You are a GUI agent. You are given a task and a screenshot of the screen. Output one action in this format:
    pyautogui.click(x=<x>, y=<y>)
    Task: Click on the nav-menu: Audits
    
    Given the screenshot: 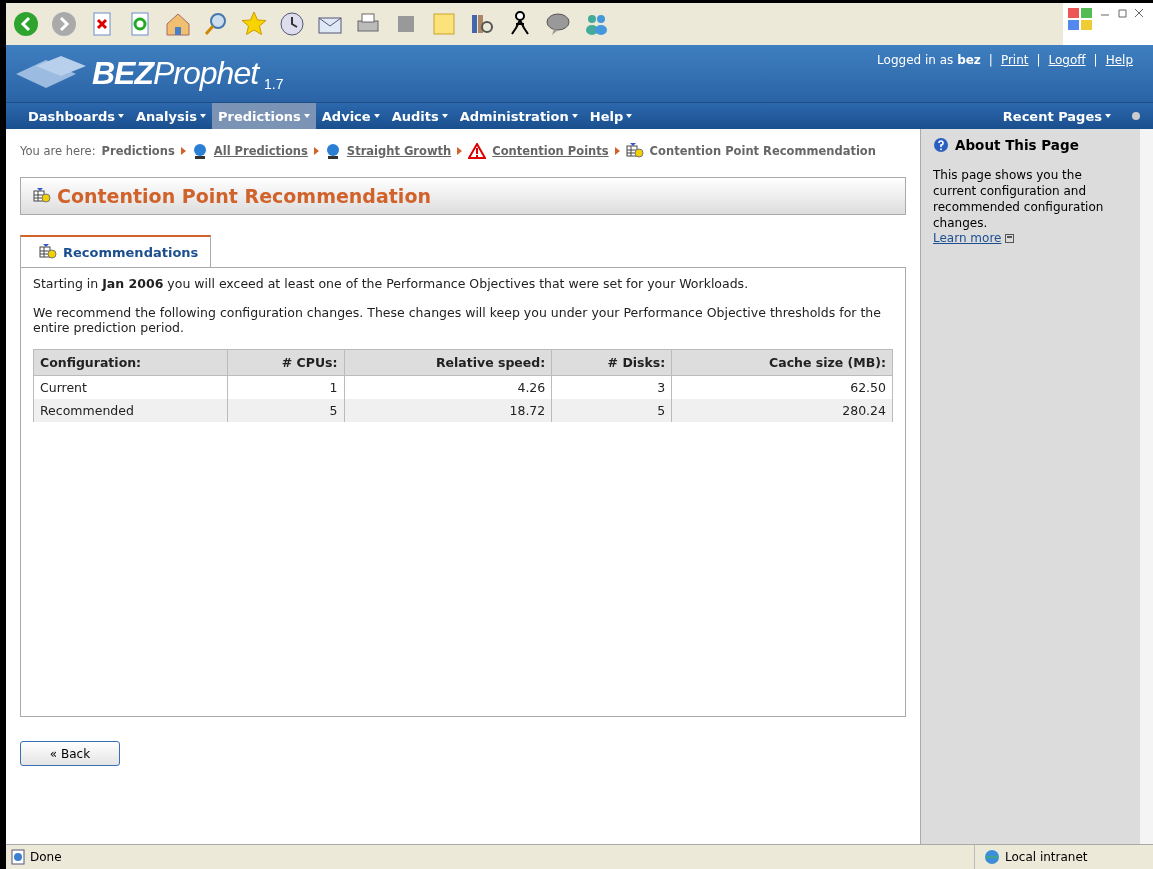 What is the action you would take?
    pyautogui.click(x=419, y=116)
    